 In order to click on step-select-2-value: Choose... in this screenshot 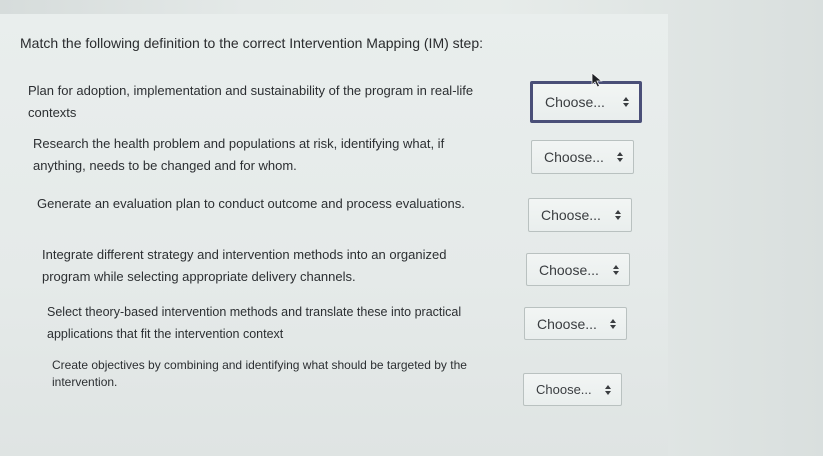, I will do `click(574, 157)`.